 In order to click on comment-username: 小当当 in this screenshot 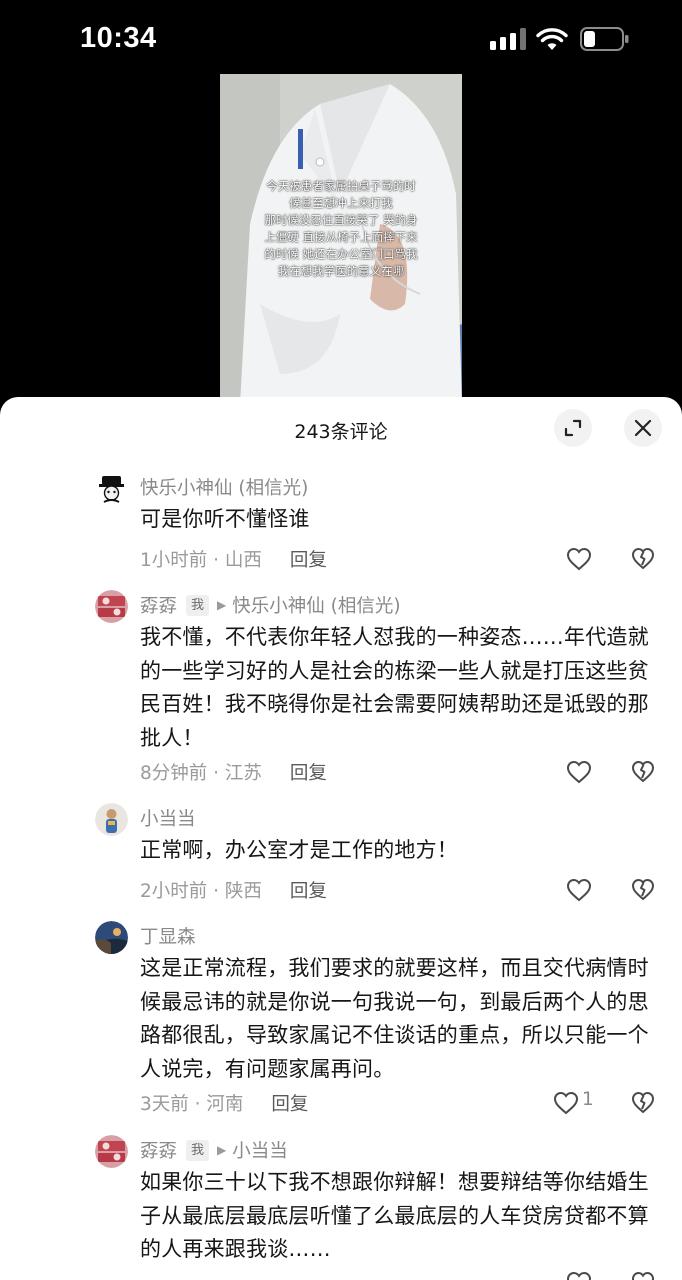, I will do `click(168, 818)`.